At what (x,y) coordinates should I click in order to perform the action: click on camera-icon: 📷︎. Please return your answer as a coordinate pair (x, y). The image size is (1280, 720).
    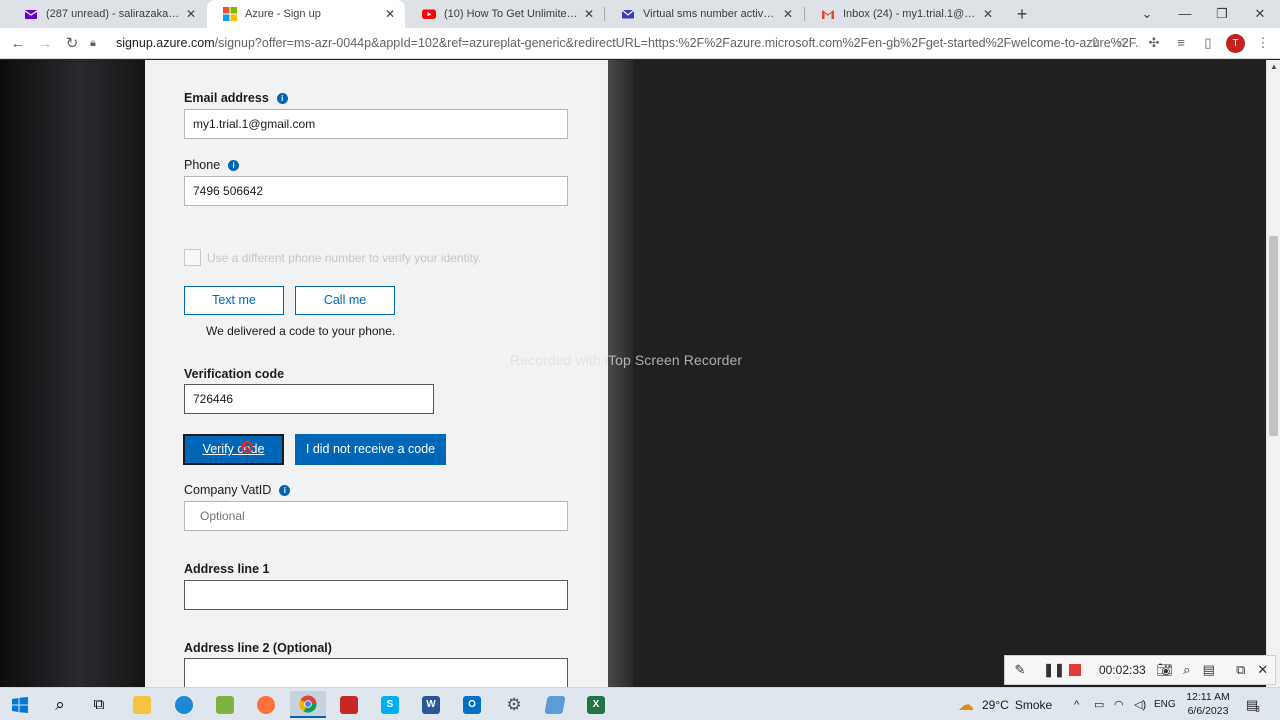
    Looking at the image, I should click on (1165, 670).